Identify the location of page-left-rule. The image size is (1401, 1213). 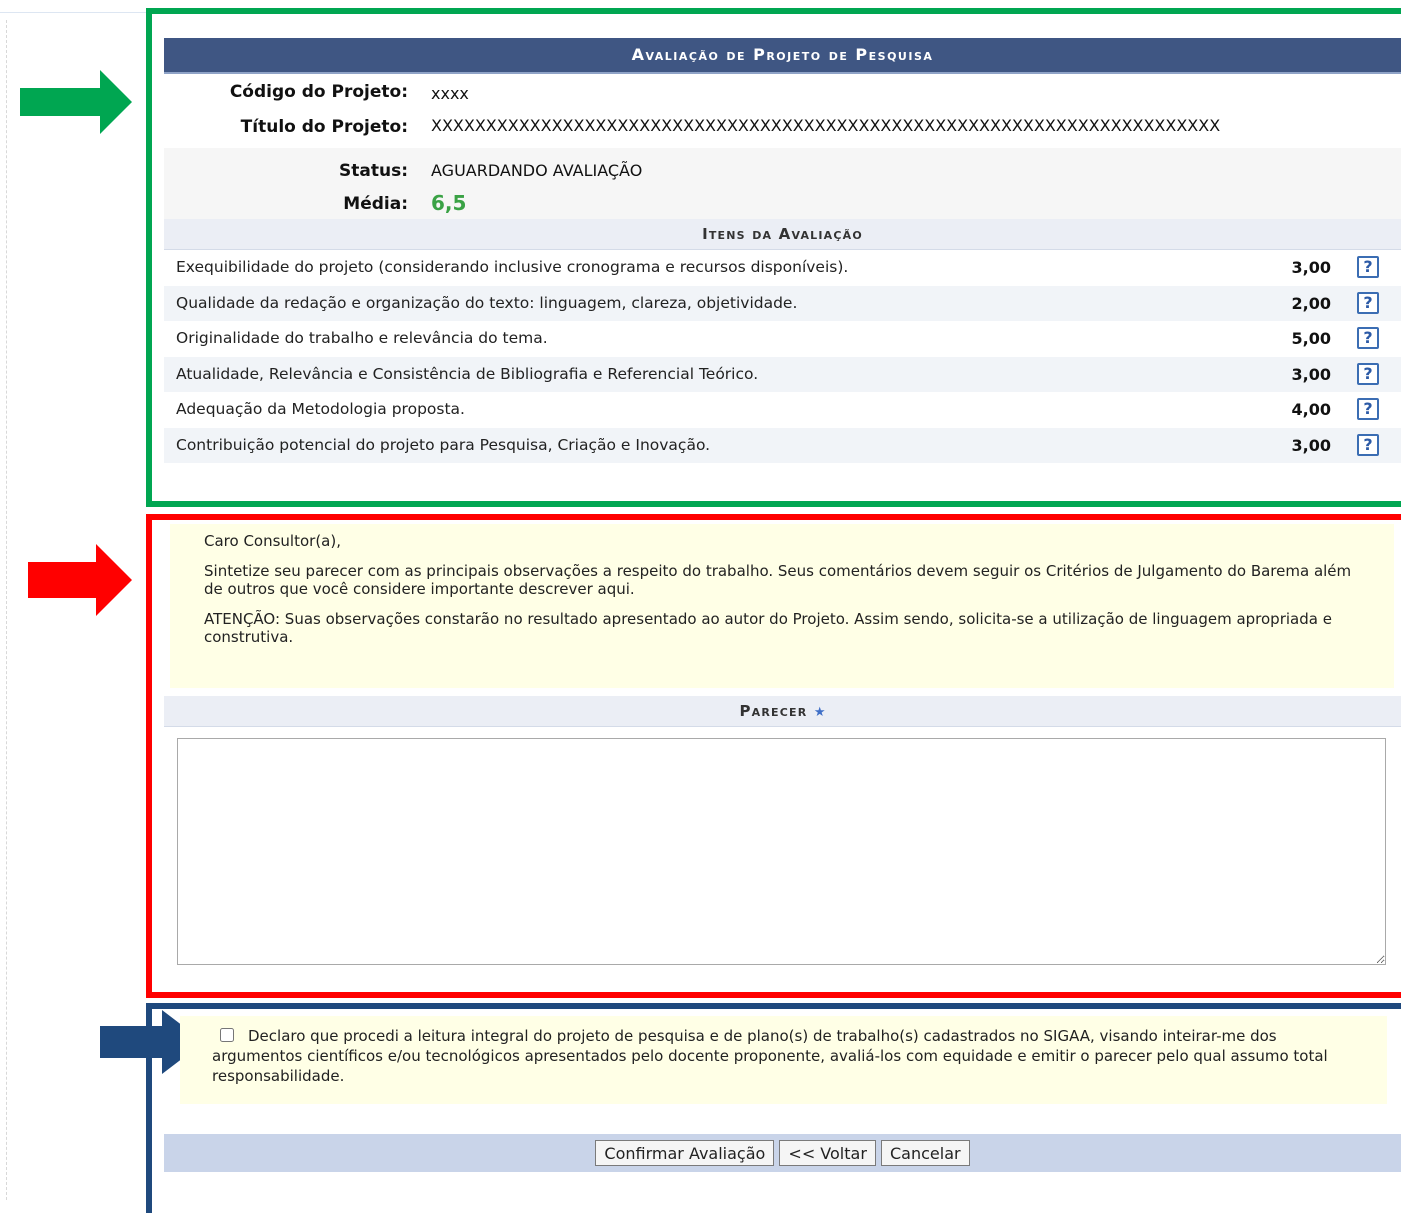
(6, 610).